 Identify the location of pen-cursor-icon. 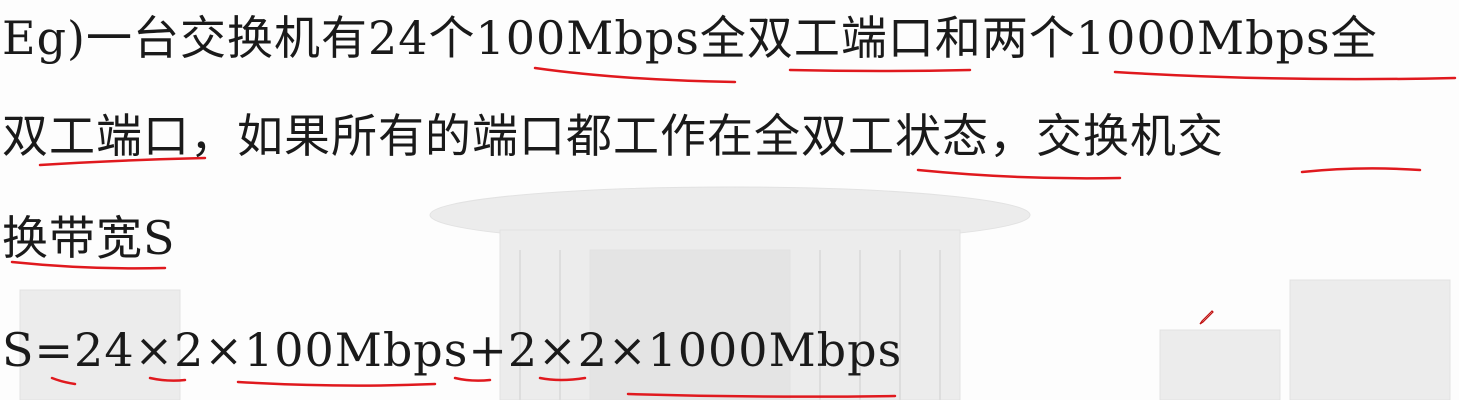
(1206, 317).